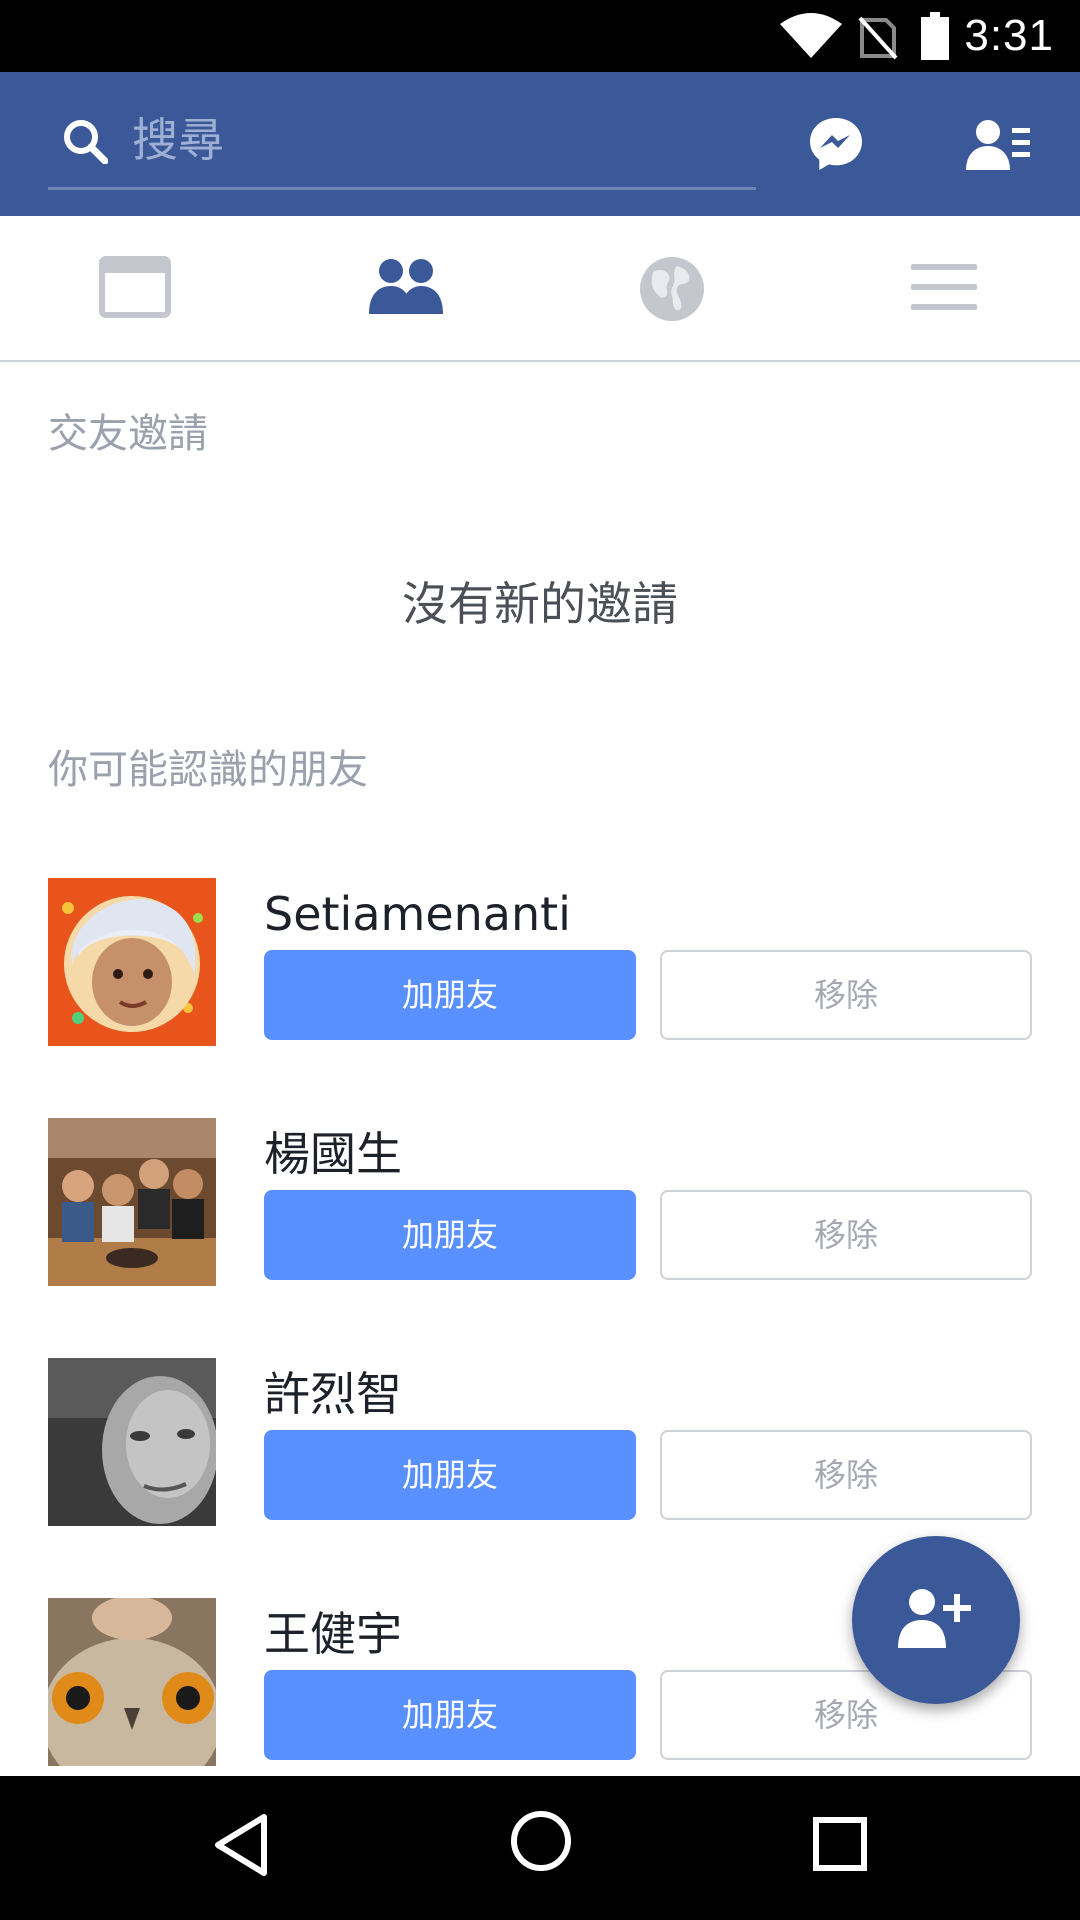 Image resolution: width=1080 pixels, height=1920 pixels. What do you see at coordinates (241, 1847) in the screenshot?
I see `back-icon` at bounding box center [241, 1847].